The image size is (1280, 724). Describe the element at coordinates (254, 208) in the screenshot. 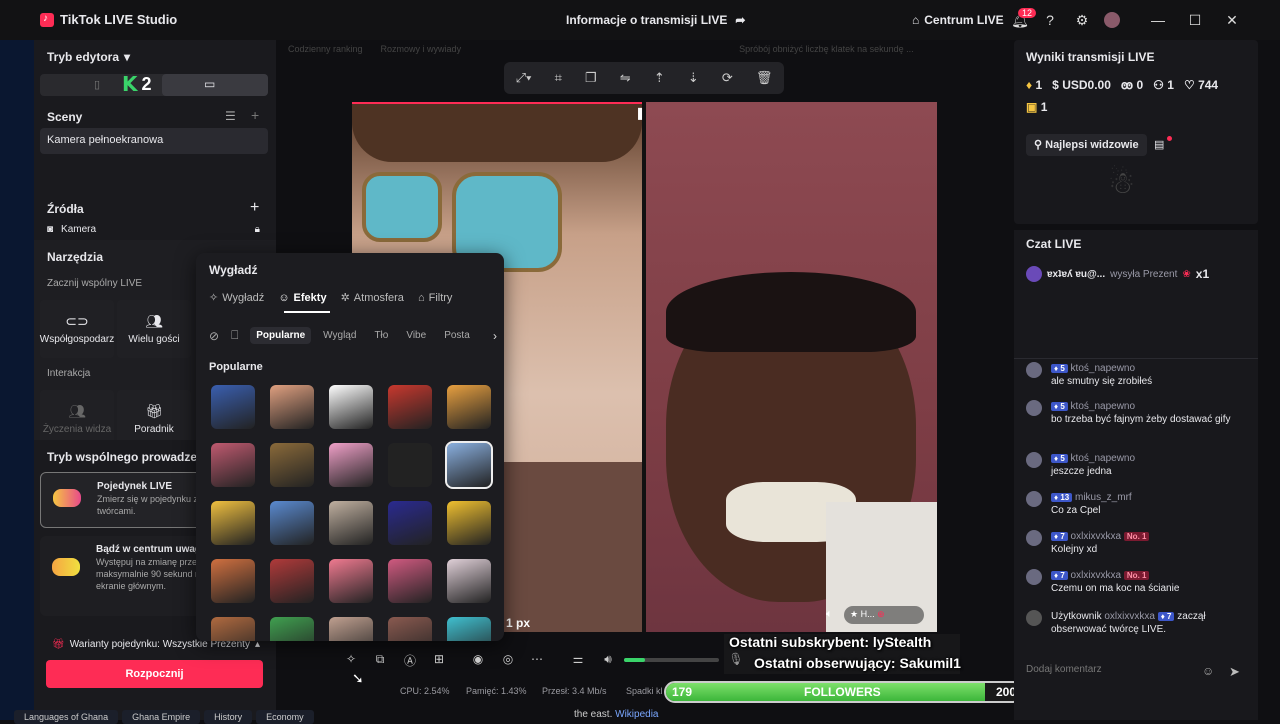

I see `add-source-icon: +` at that location.